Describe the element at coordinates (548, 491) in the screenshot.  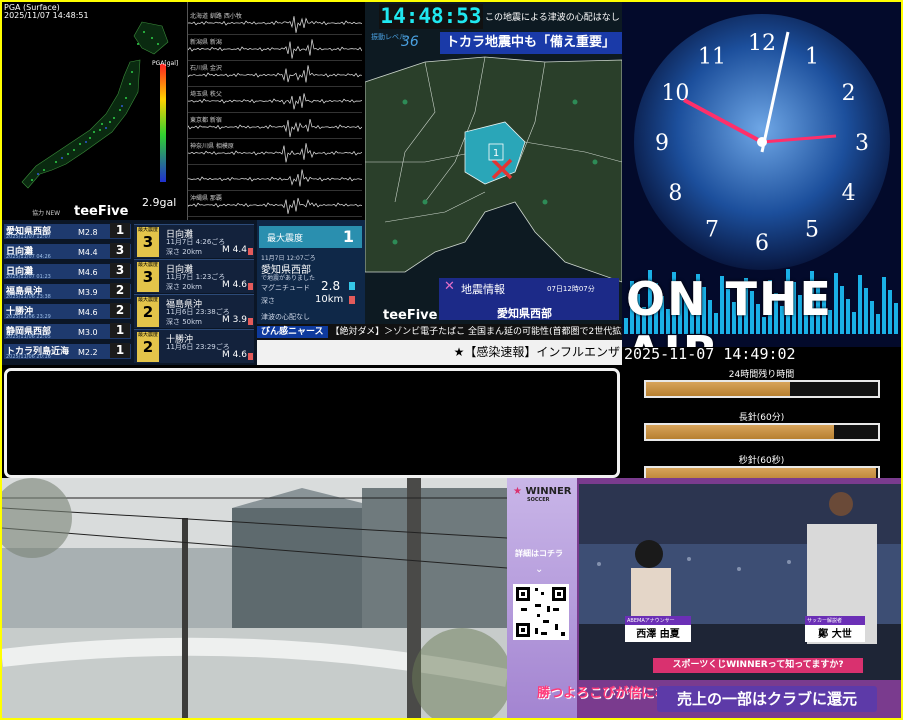
I see `winner-logo-text: WINNER` at that location.